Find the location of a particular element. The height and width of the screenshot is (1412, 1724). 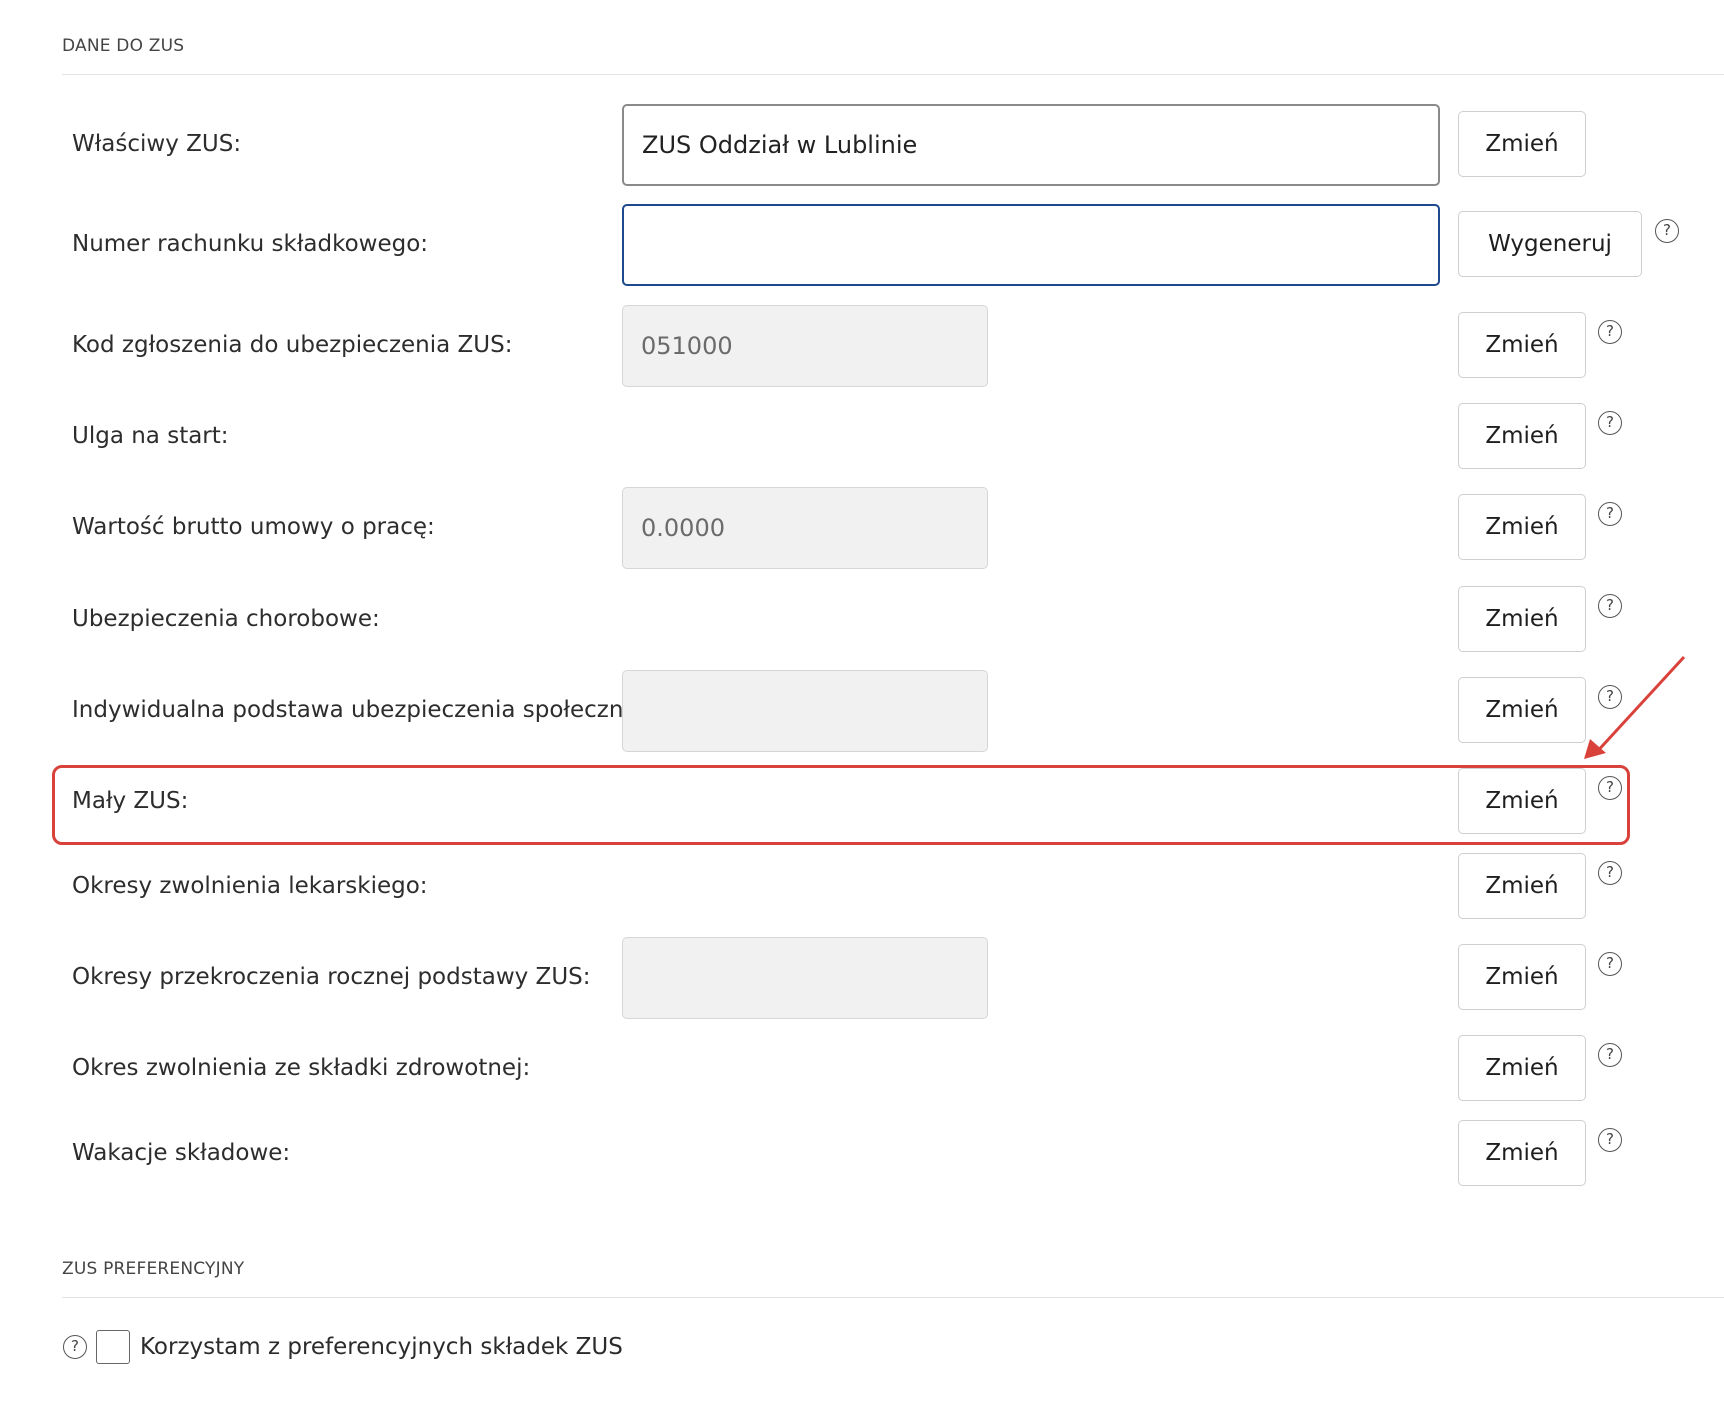

section-title-dane-do-zus: DANE DO ZUS is located at coordinates (123, 46).